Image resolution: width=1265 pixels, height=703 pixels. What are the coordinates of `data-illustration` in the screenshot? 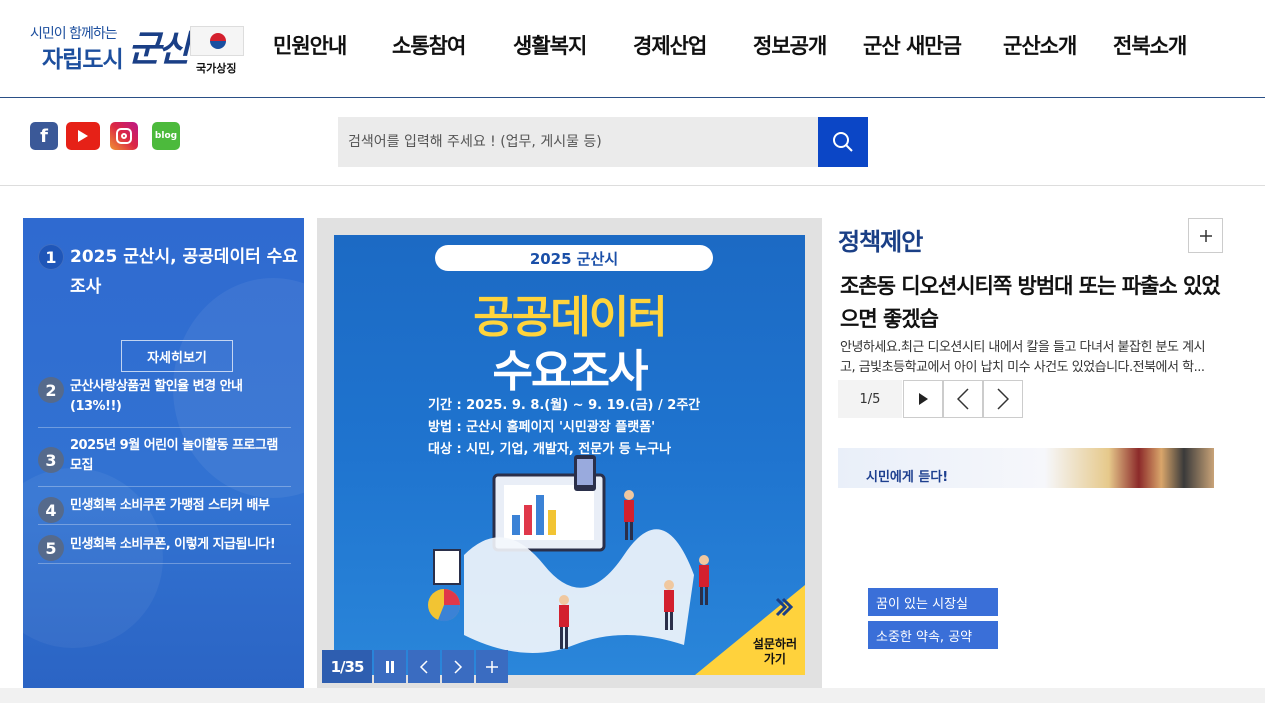 It's located at (568, 554).